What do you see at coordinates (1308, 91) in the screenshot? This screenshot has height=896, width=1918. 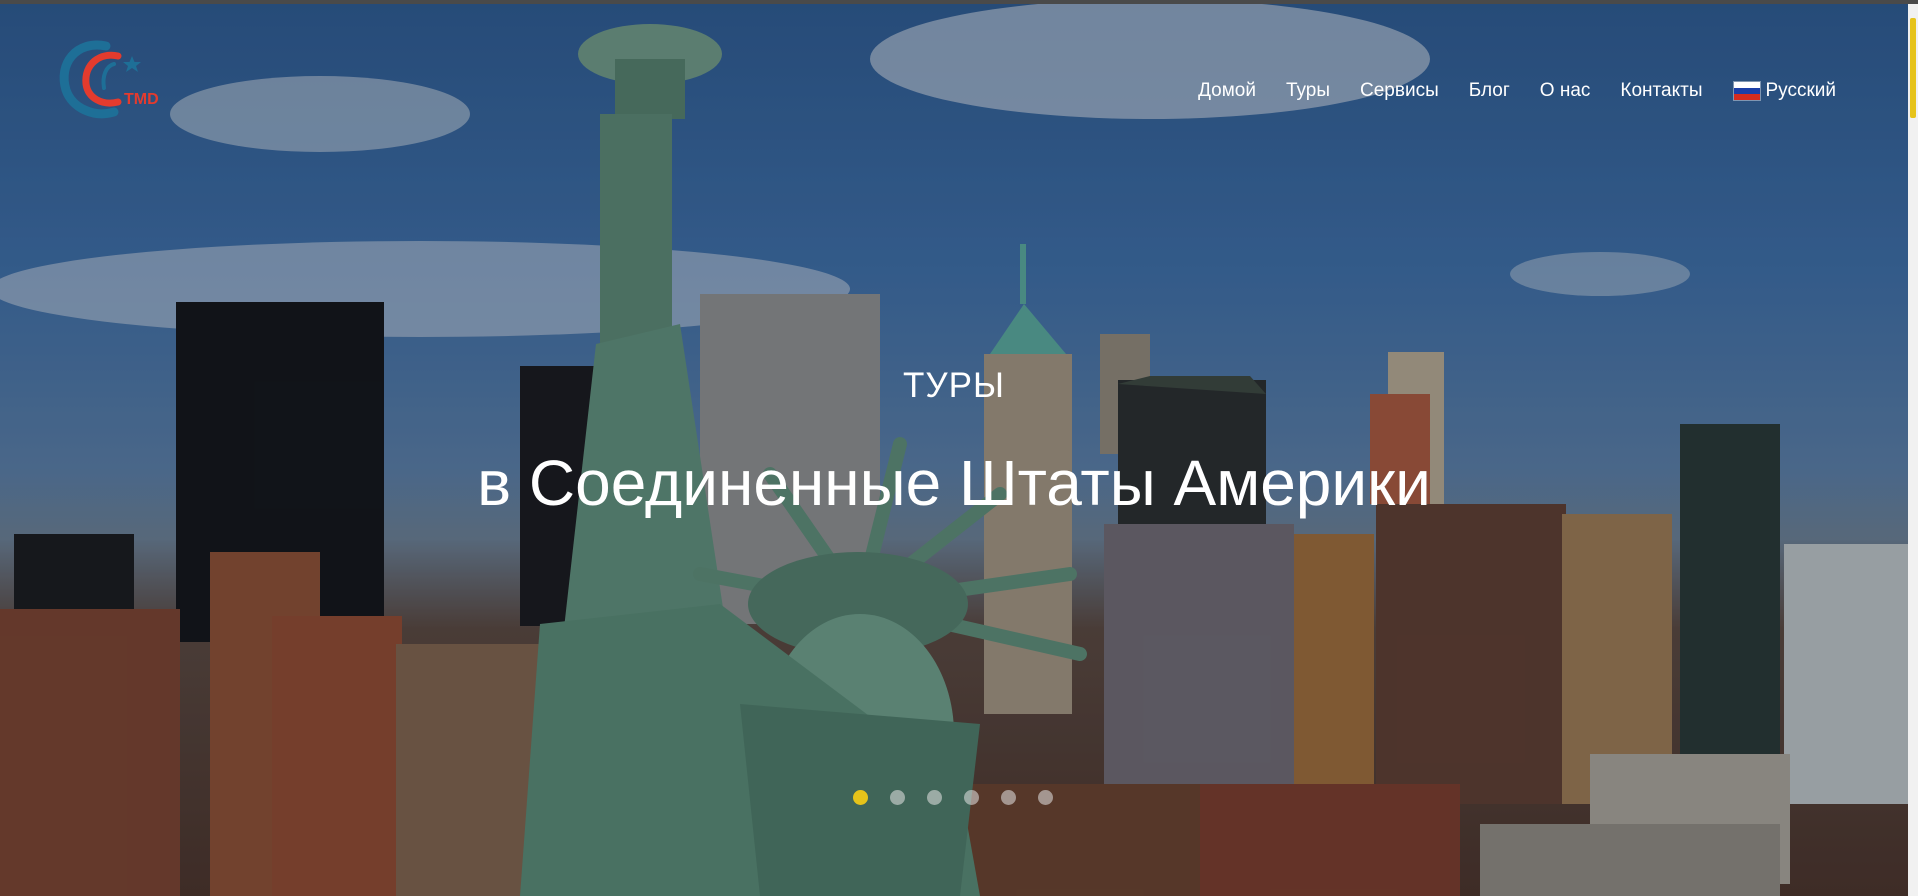 I see `nav-item-tours: Туры` at bounding box center [1308, 91].